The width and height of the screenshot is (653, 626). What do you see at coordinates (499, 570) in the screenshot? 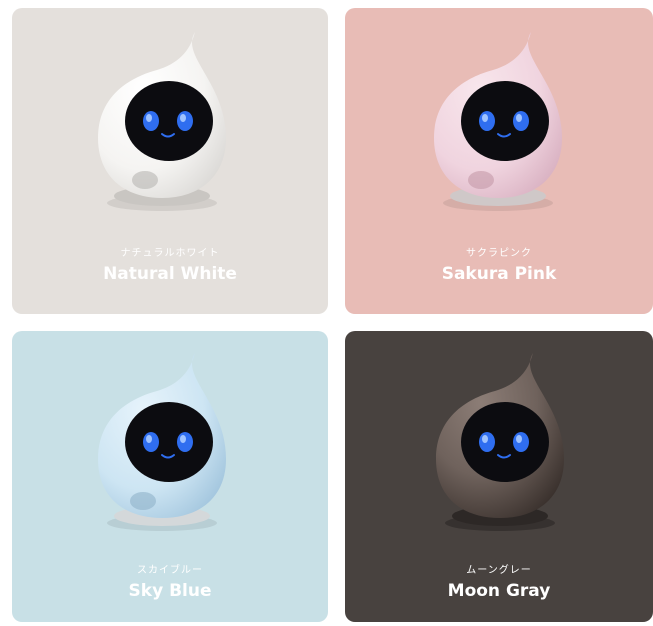
I see `jp-color-label: ムーングレー` at bounding box center [499, 570].